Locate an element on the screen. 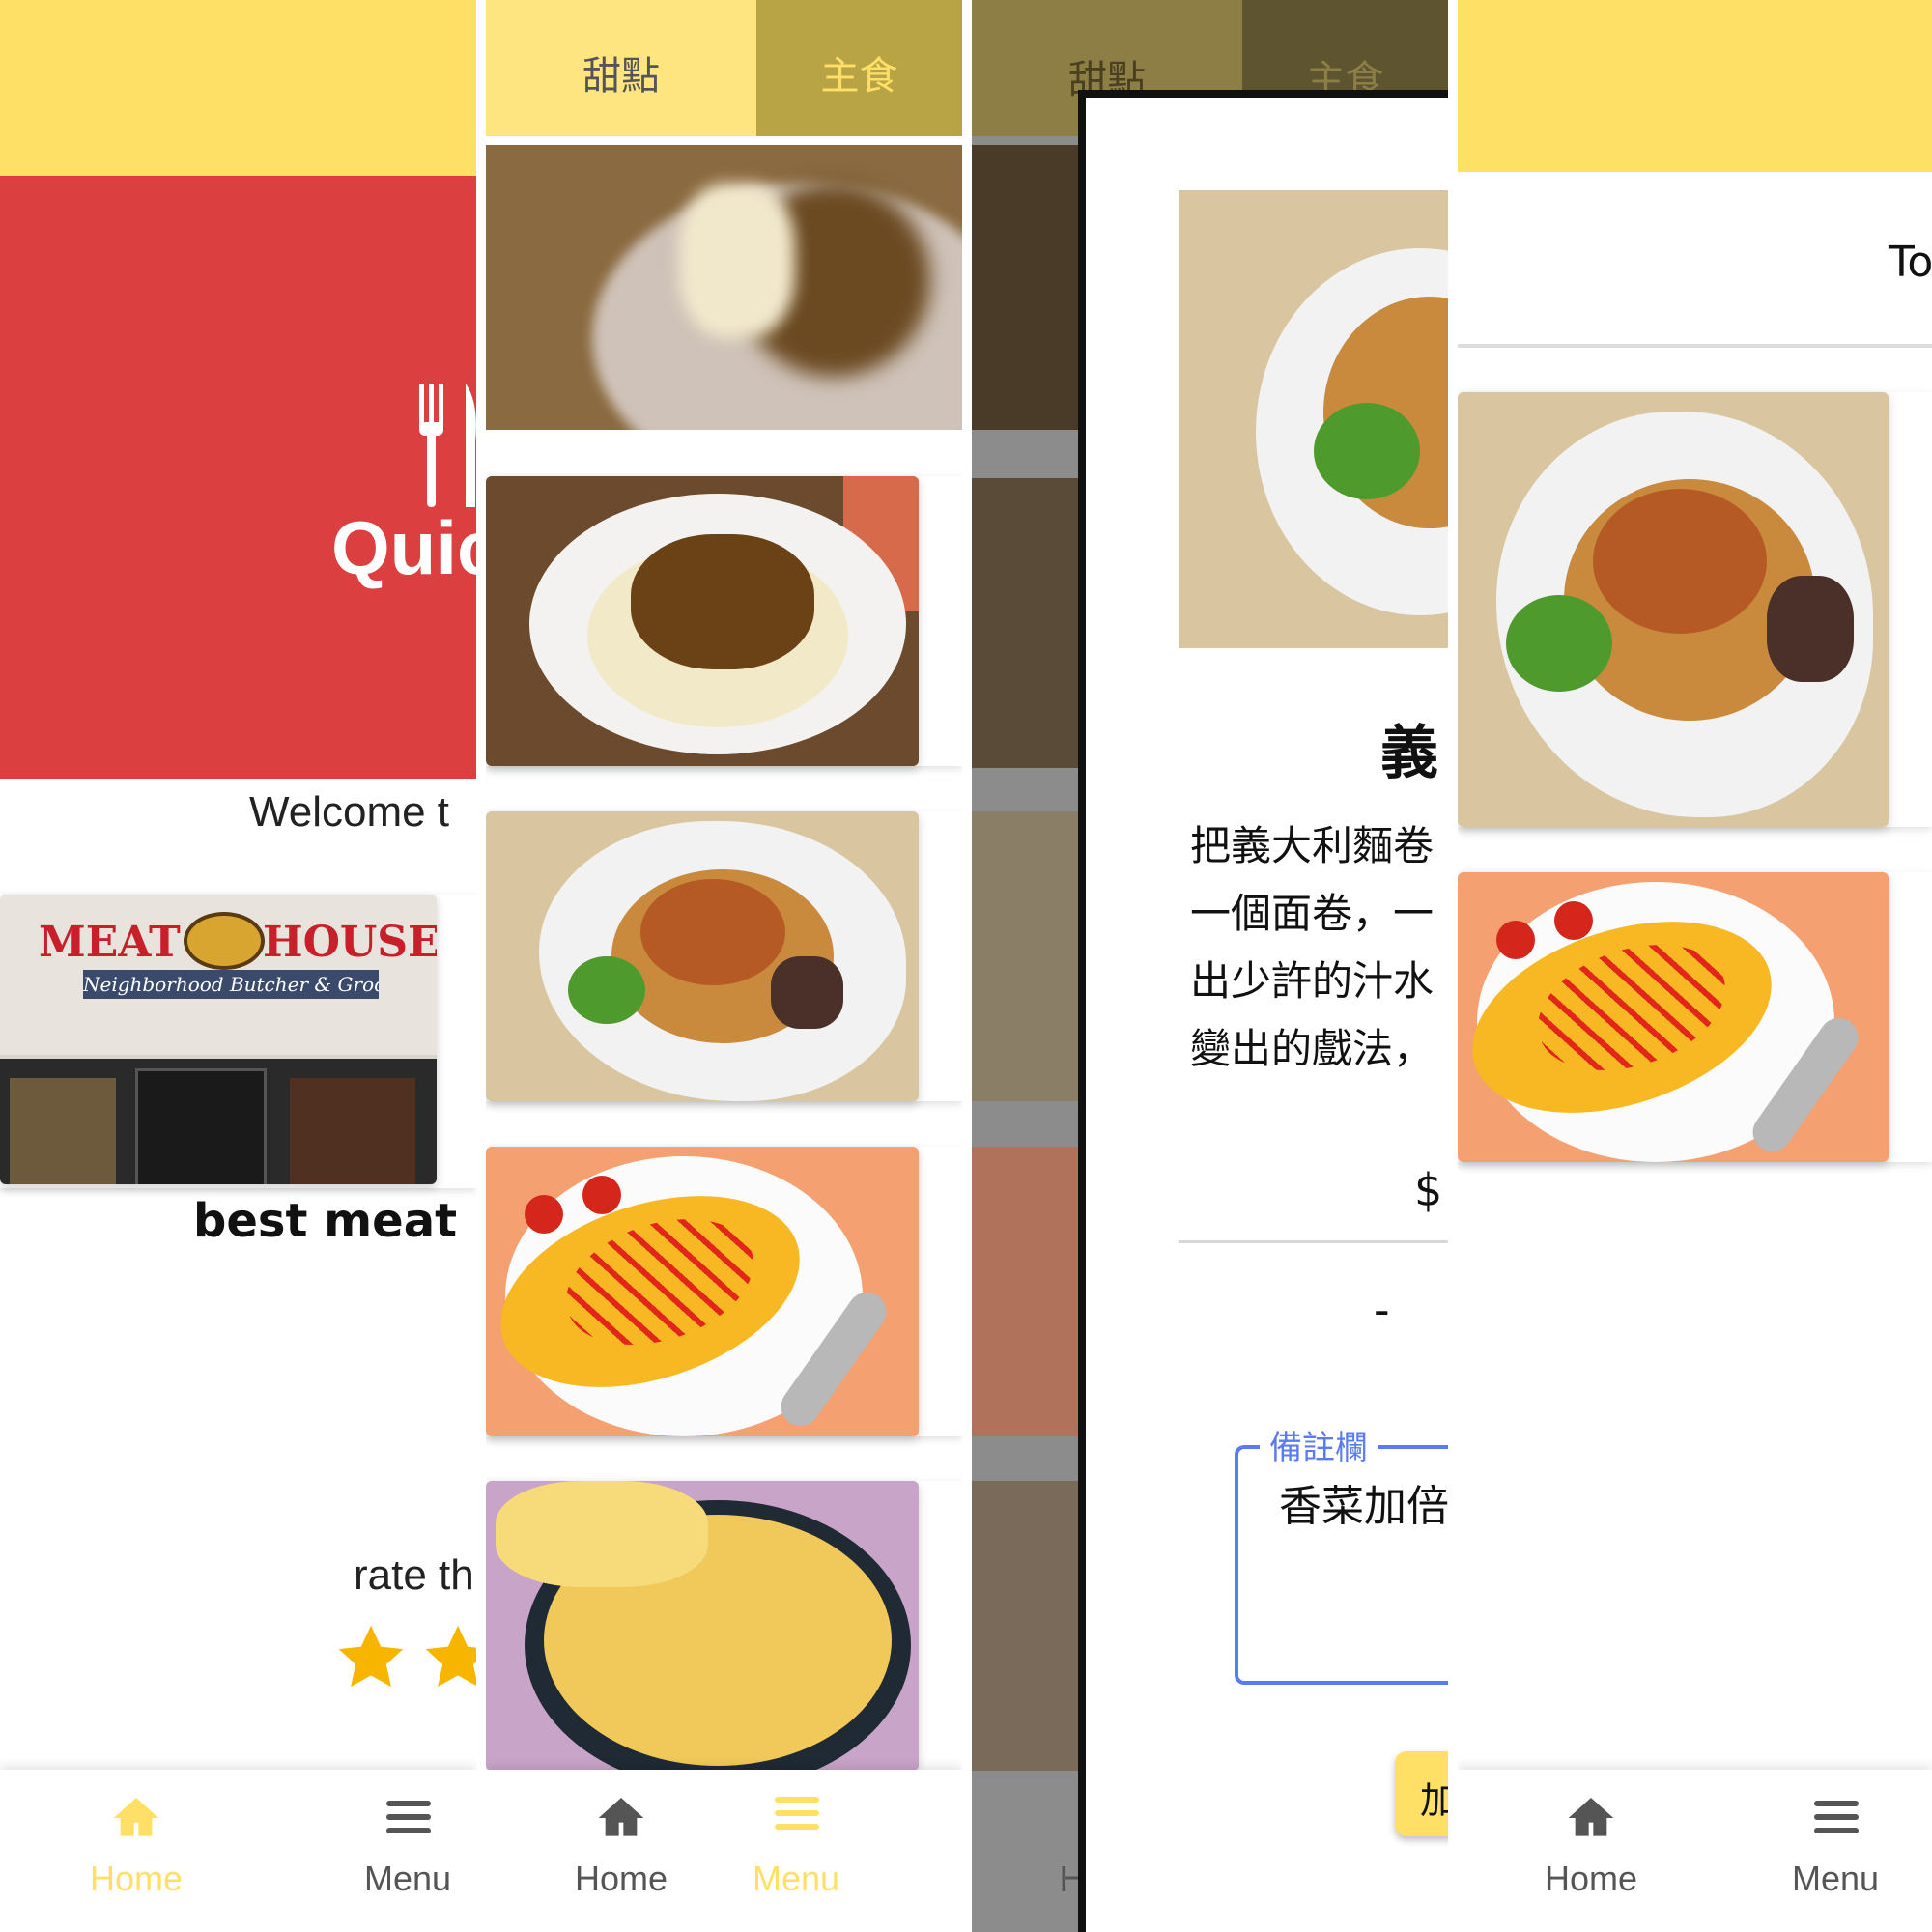  fork-knife-icon is located at coordinates (447, 445).